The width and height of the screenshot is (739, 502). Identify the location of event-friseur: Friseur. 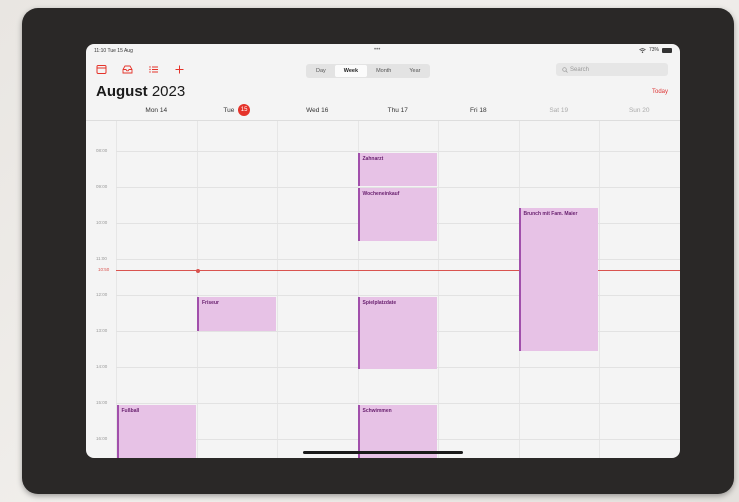
(236, 314).